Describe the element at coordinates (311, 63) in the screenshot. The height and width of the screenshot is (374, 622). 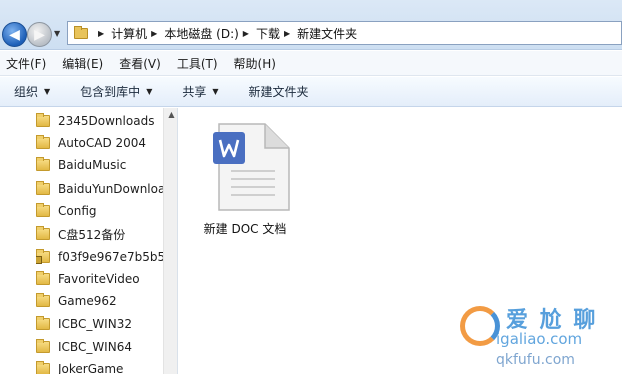
I see `menu-bar: 文件(F) 编辑(E) 查看(V) 工具(T) 帮助(H)` at that location.